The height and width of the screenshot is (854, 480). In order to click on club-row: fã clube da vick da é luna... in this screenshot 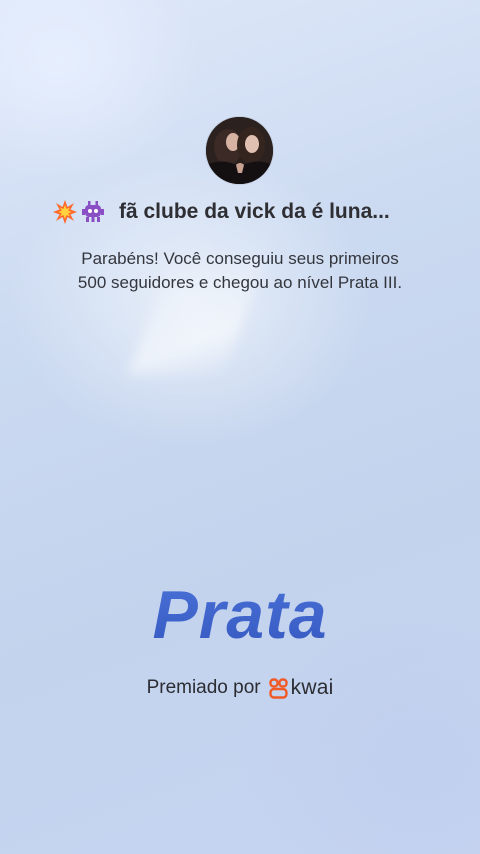, I will do `click(252, 212)`.